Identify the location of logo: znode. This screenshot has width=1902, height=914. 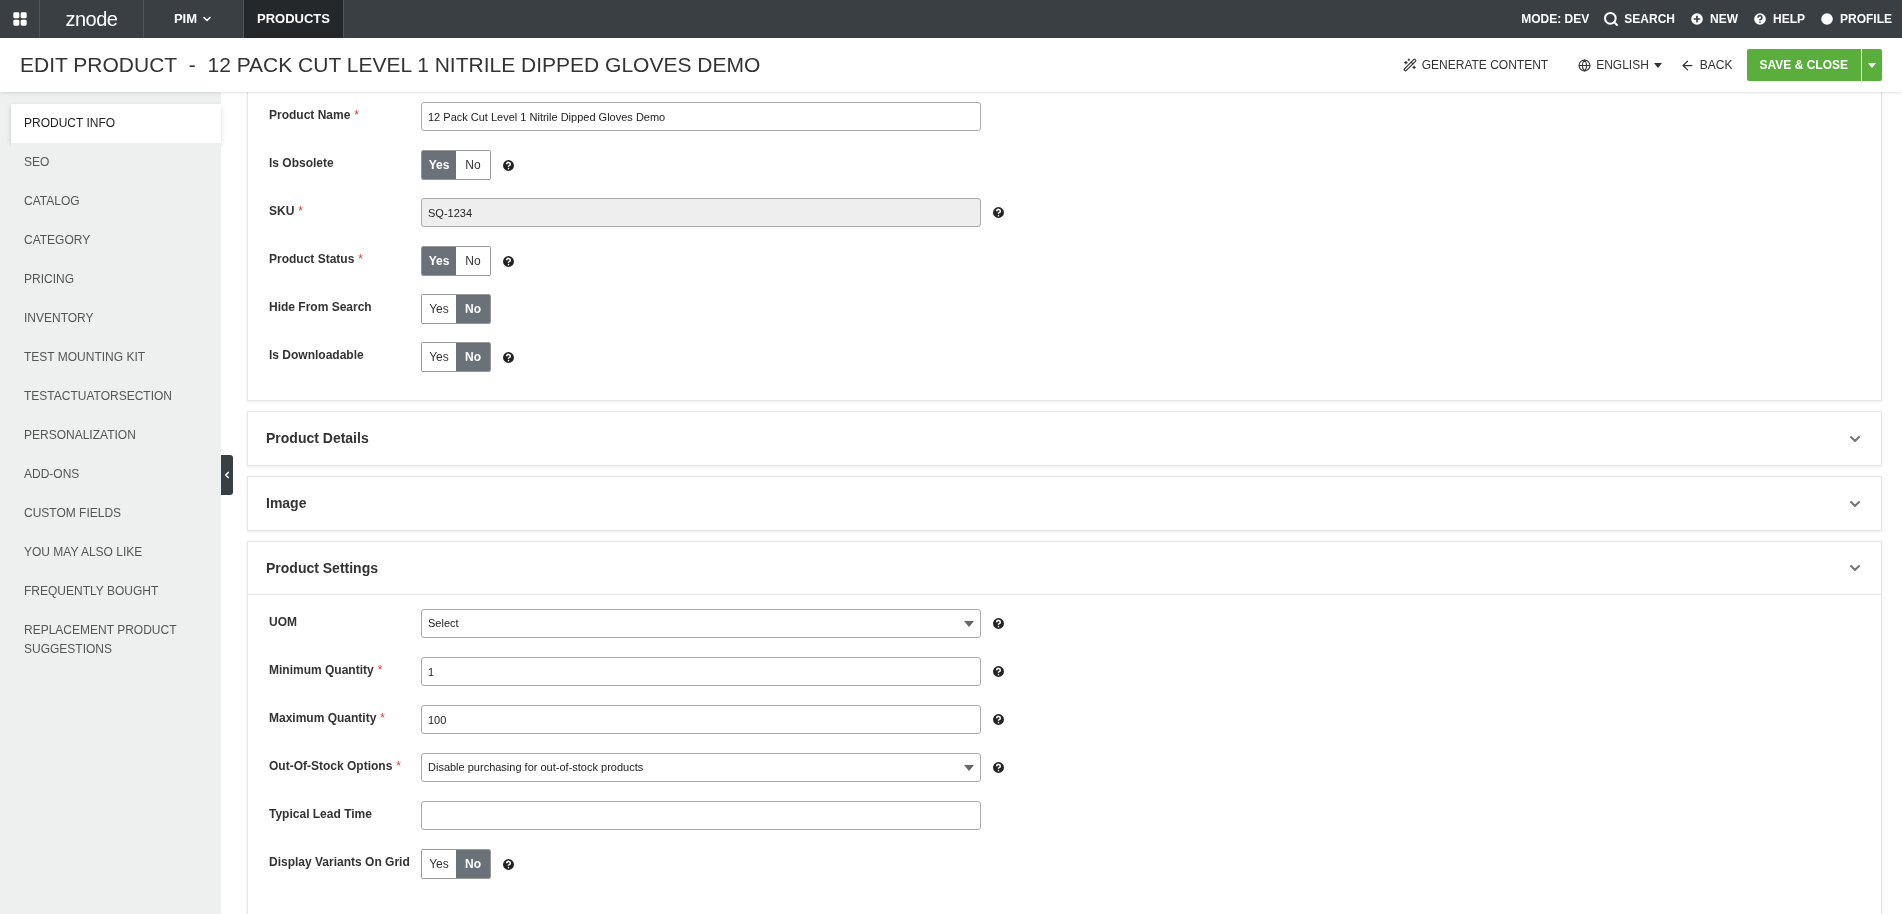
(91, 19).